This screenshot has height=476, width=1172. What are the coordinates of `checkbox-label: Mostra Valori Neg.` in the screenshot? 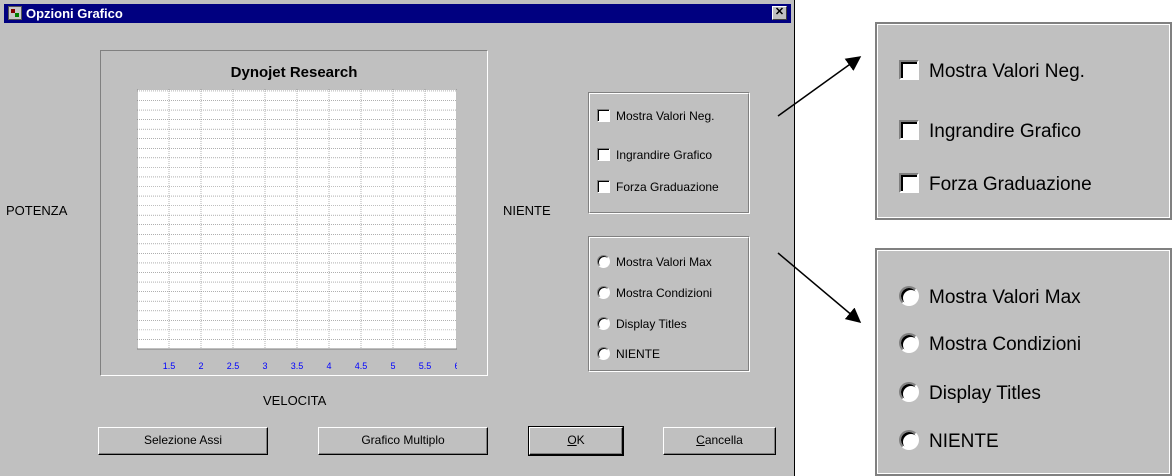 It's located at (665, 116).